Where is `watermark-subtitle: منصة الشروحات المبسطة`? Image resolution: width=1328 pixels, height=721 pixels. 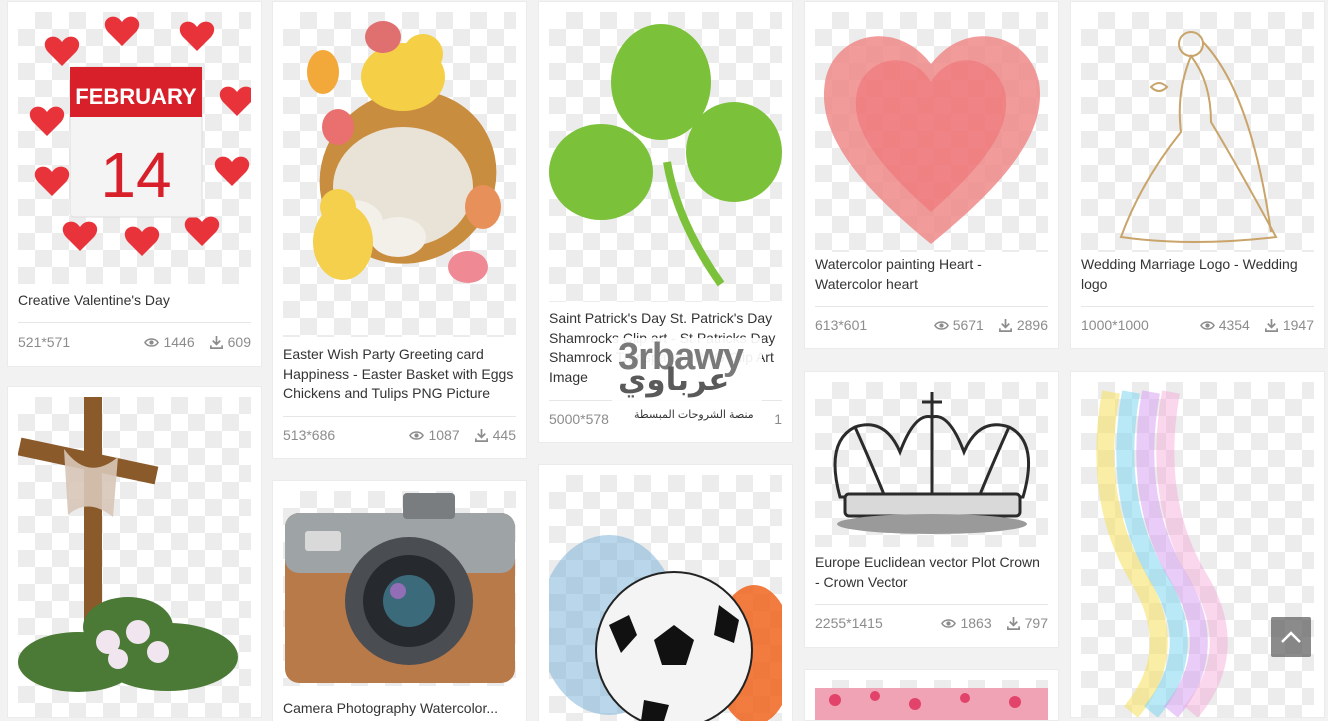 watermark-subtitle: منصة الشروحات المبسطة is located at coordinates (694, 415).